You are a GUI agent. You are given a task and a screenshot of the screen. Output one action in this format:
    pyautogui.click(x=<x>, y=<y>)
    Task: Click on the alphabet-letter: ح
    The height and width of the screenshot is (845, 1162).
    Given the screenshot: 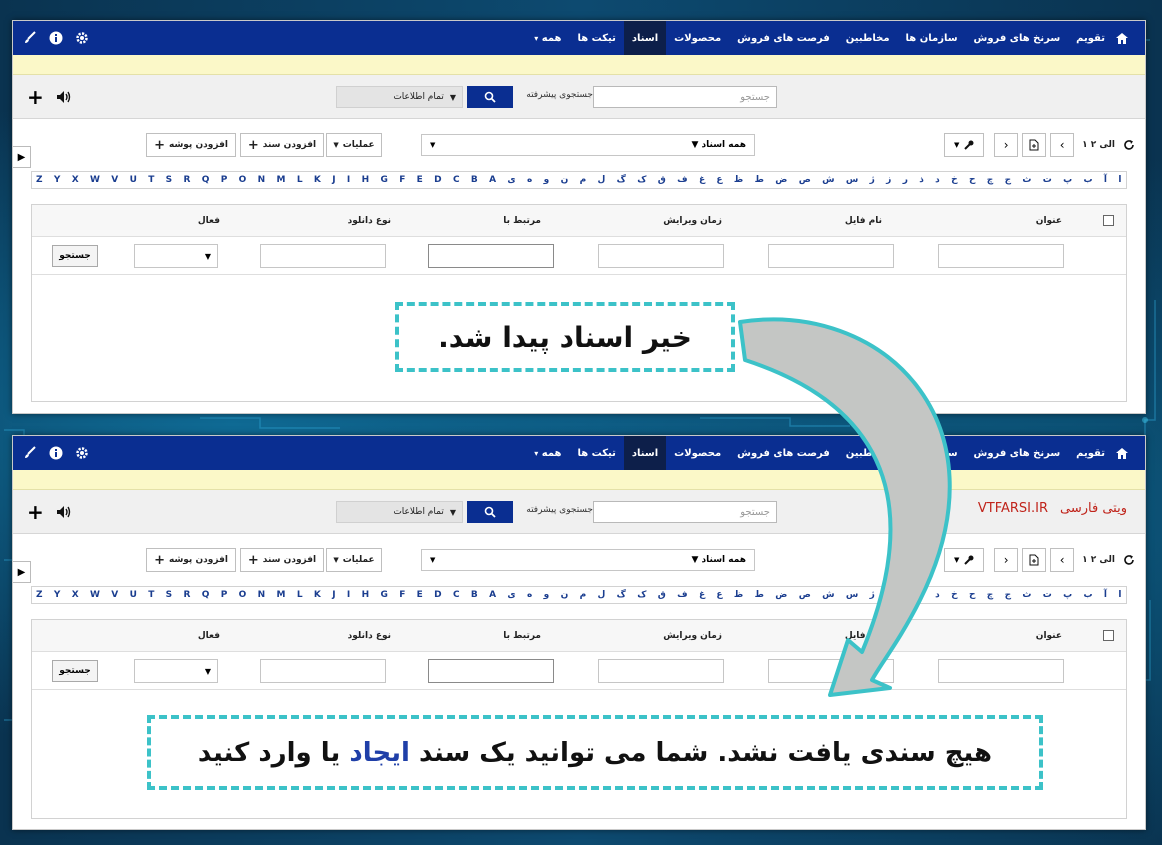 What is the action you would take?
    pyautogui.click(x=972, y=180)
    